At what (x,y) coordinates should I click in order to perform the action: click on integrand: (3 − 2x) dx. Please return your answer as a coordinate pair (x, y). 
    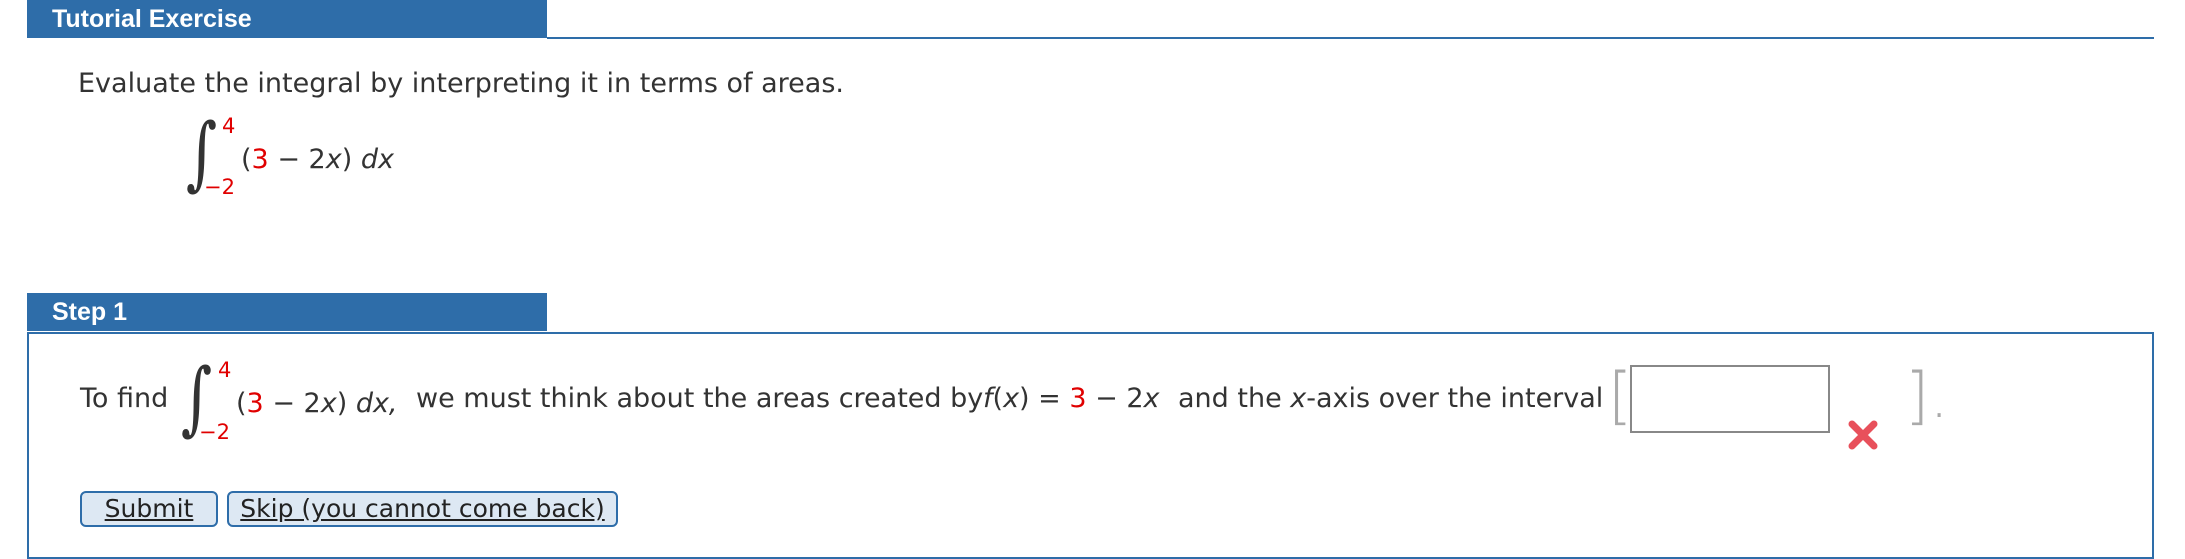
    Looking at the image, I should click on (317, 159).